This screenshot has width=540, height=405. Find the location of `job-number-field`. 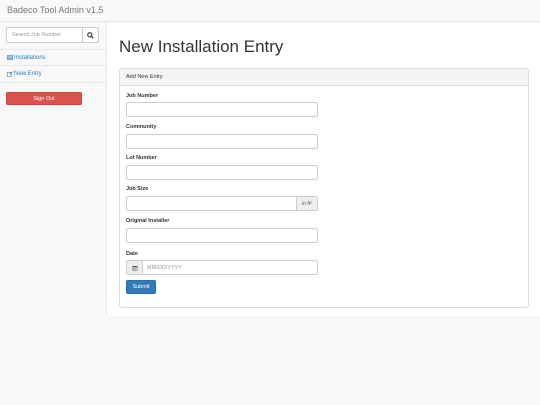

job-number-field is located at coordinates (222, 109).